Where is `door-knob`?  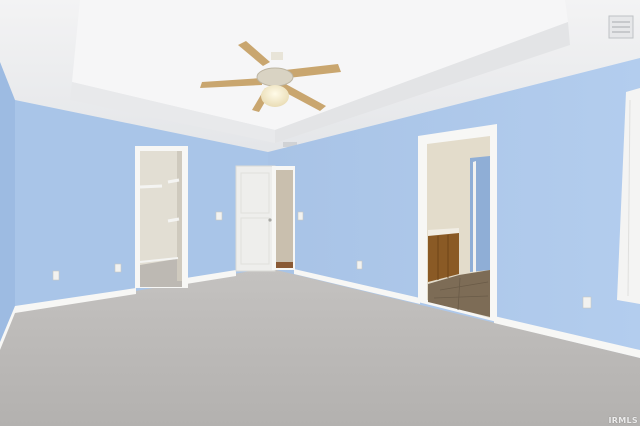
door-knob is located at coordinates (270, 220).